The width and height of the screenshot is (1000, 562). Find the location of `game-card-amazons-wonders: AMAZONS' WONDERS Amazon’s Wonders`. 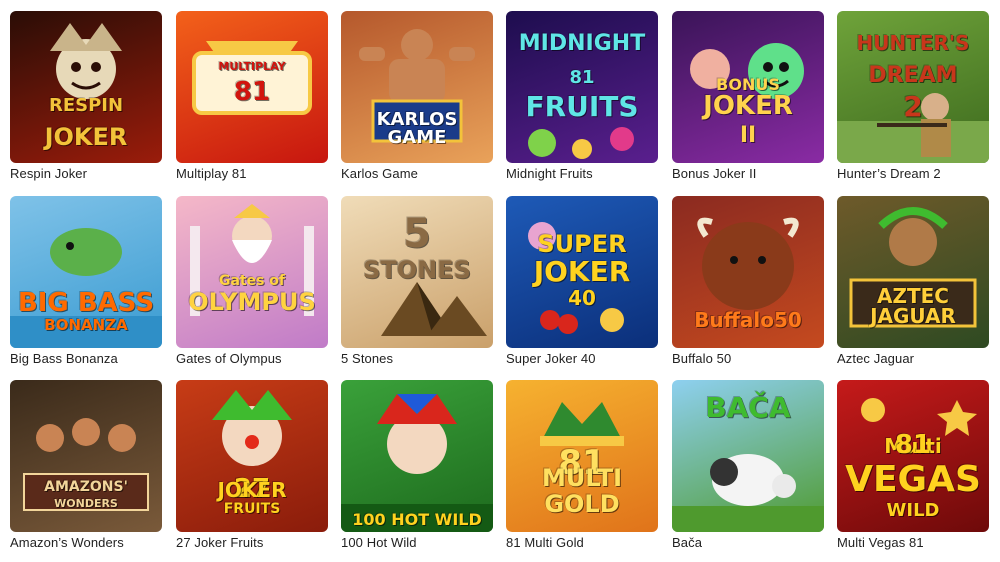

game-card-amazons-wonders: AMAZONS' WONDERS Amazon’s Wonders is located at coordinates (86, 465).